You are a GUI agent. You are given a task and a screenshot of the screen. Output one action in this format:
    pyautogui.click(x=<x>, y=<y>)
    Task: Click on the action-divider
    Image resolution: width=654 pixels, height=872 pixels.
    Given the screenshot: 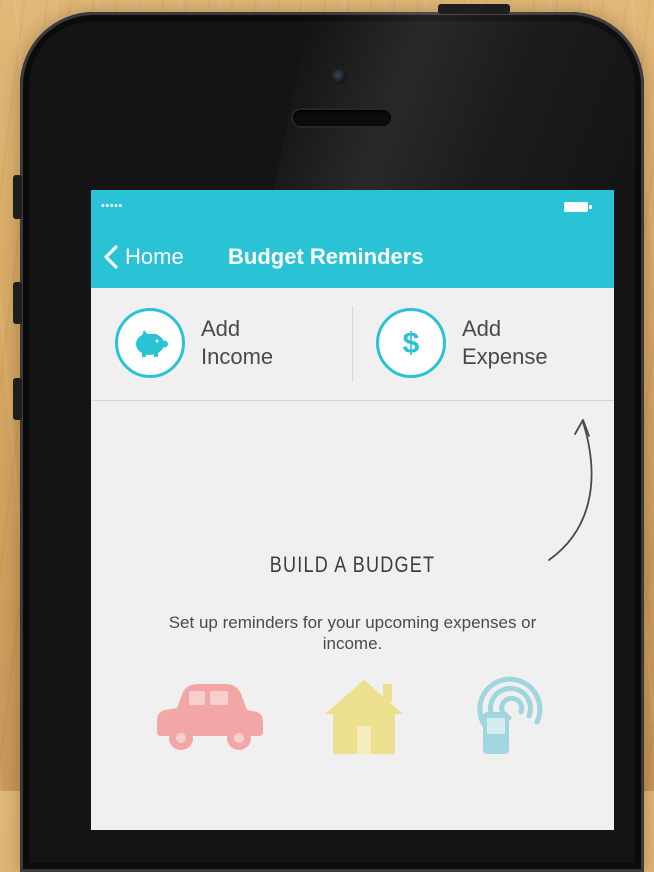 What is the action you would take?
    pyautogui.click(x=352, y=344)
    